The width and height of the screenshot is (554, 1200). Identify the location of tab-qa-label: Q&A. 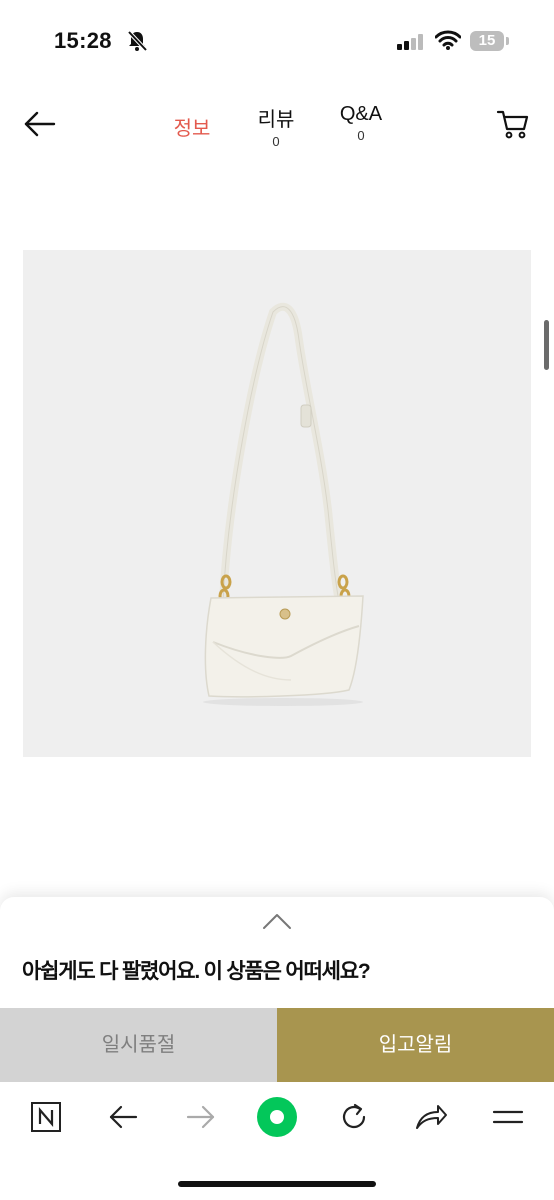
(361, 114).